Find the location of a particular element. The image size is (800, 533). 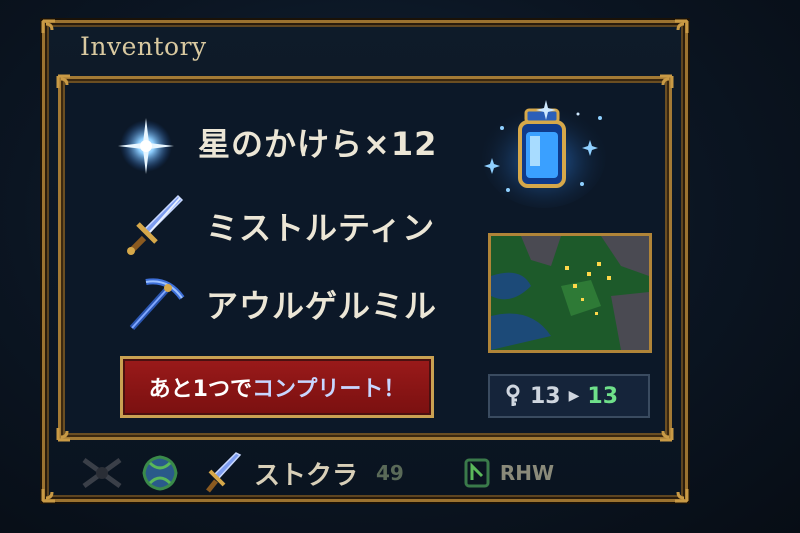

counter-from: 13 is located at coordinates (545, 396).